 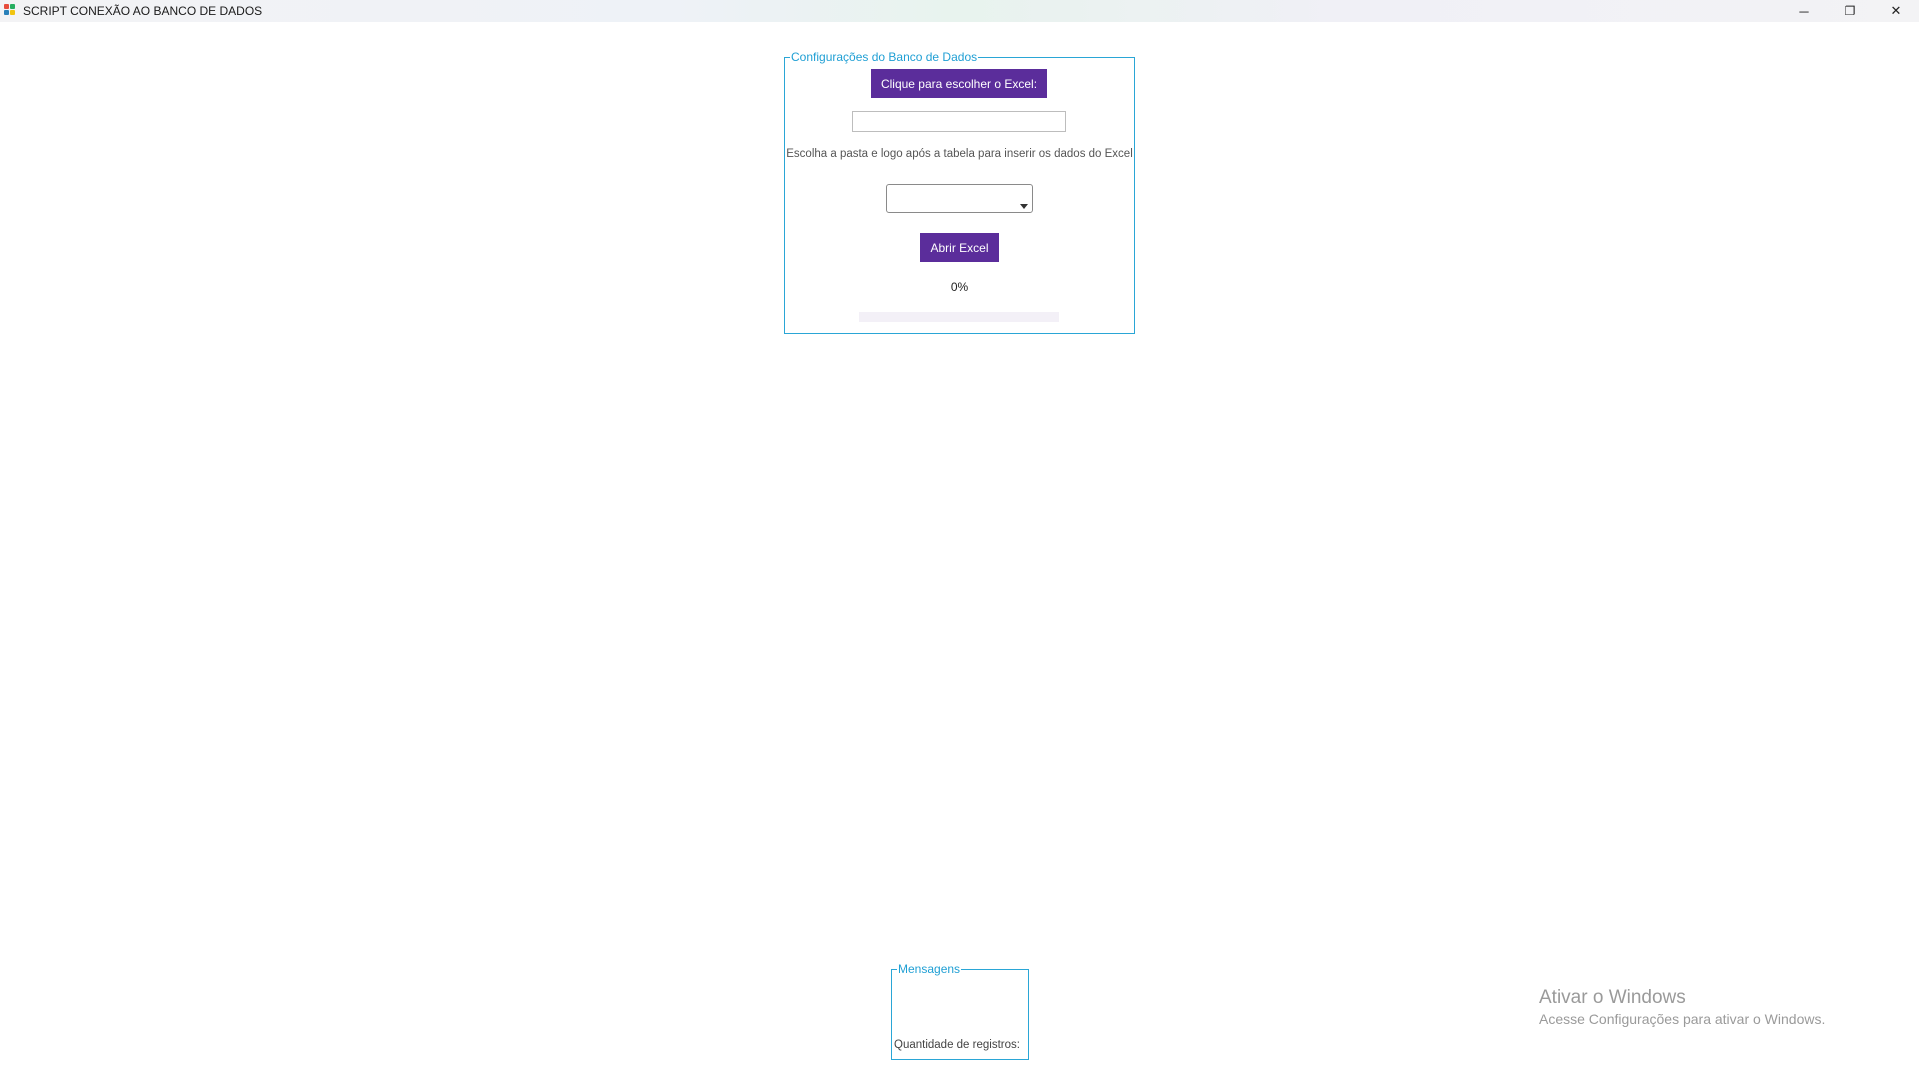 I want to click on open-excel-button: Abrir Excel, so click(x=959, y=247).